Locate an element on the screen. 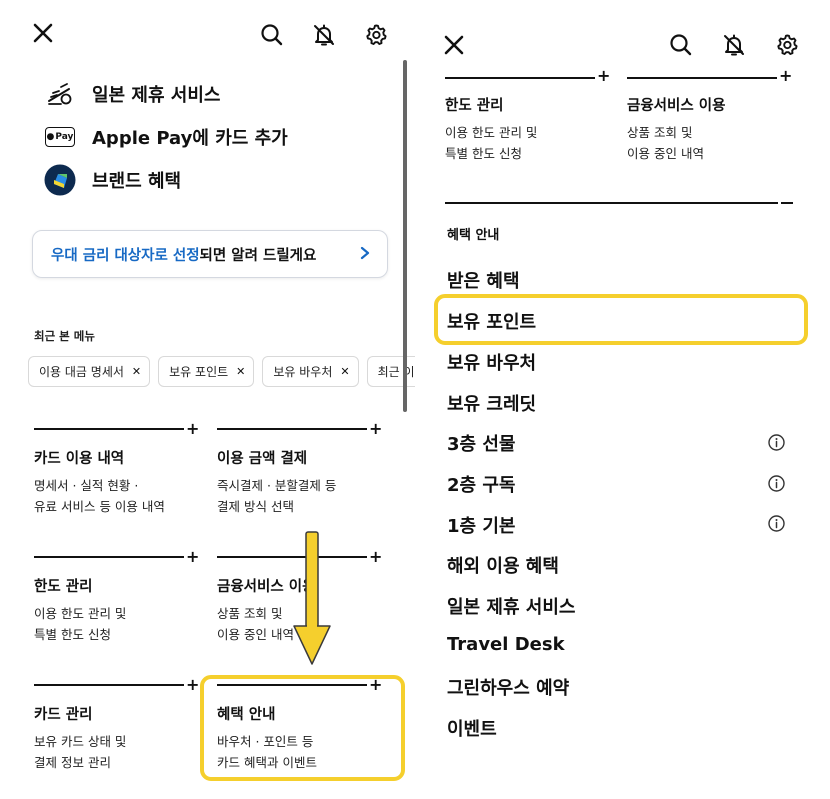 The image size is (830, 799). menu-owned-vouchers: 보유 바우처 is located at coordinates (491, 362).